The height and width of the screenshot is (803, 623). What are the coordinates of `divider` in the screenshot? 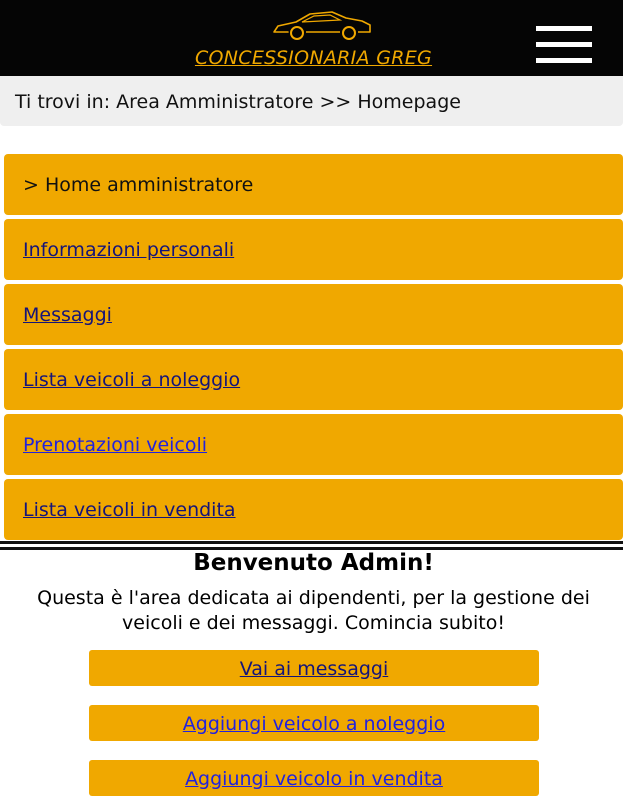 It's located at (311, 542).